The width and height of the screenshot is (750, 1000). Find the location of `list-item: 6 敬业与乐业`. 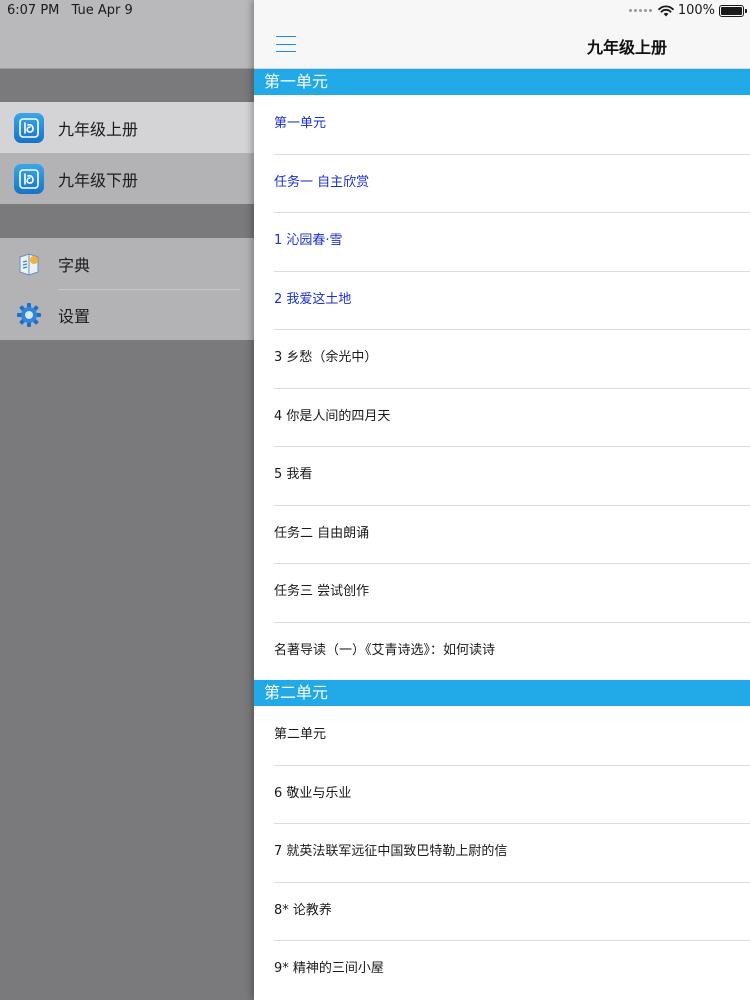

list-item: 6 敬业与乐业 is located at coordinates (502, 794).